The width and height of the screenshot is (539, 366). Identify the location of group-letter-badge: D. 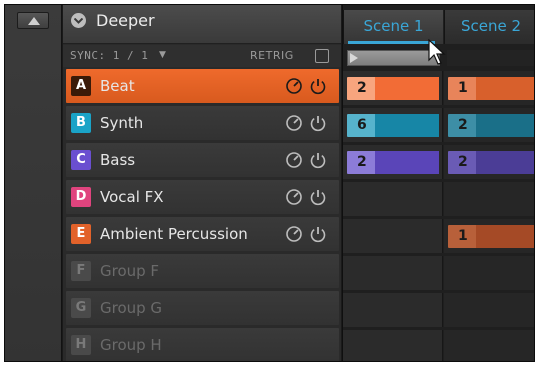
(81, 197).